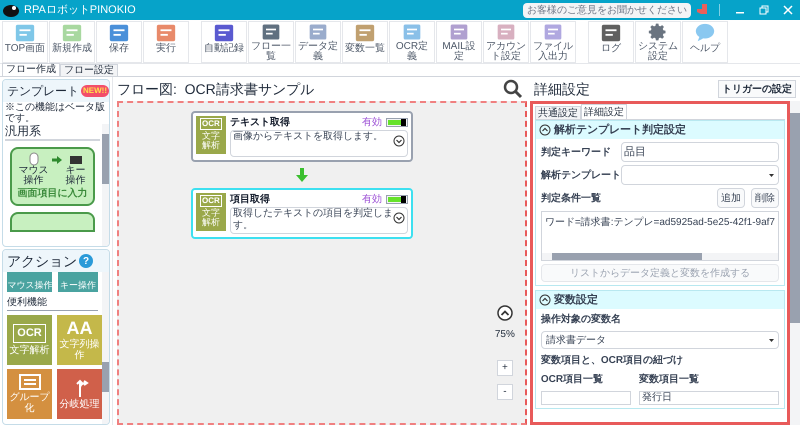  What do you see at coordinates (31, 69) in the screenshot?
I see `tab: フロー作成` at bounding box center [31, 69].